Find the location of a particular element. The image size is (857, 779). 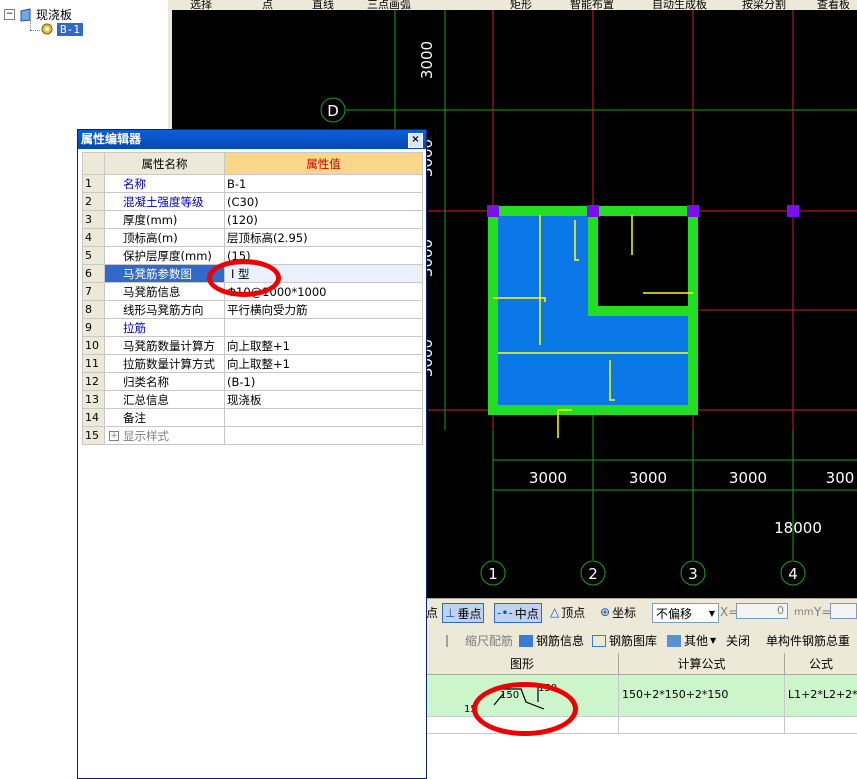

table-row: 15 + 显示样式 is located at coordinates (252, 435).